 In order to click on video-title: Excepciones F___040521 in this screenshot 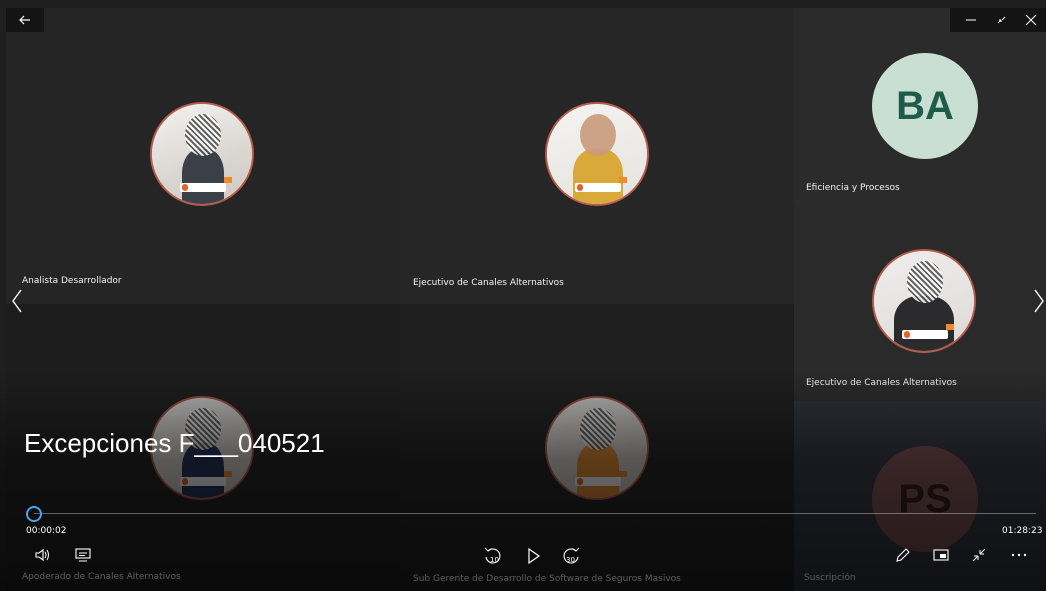, I will do `click(174, 443)`.